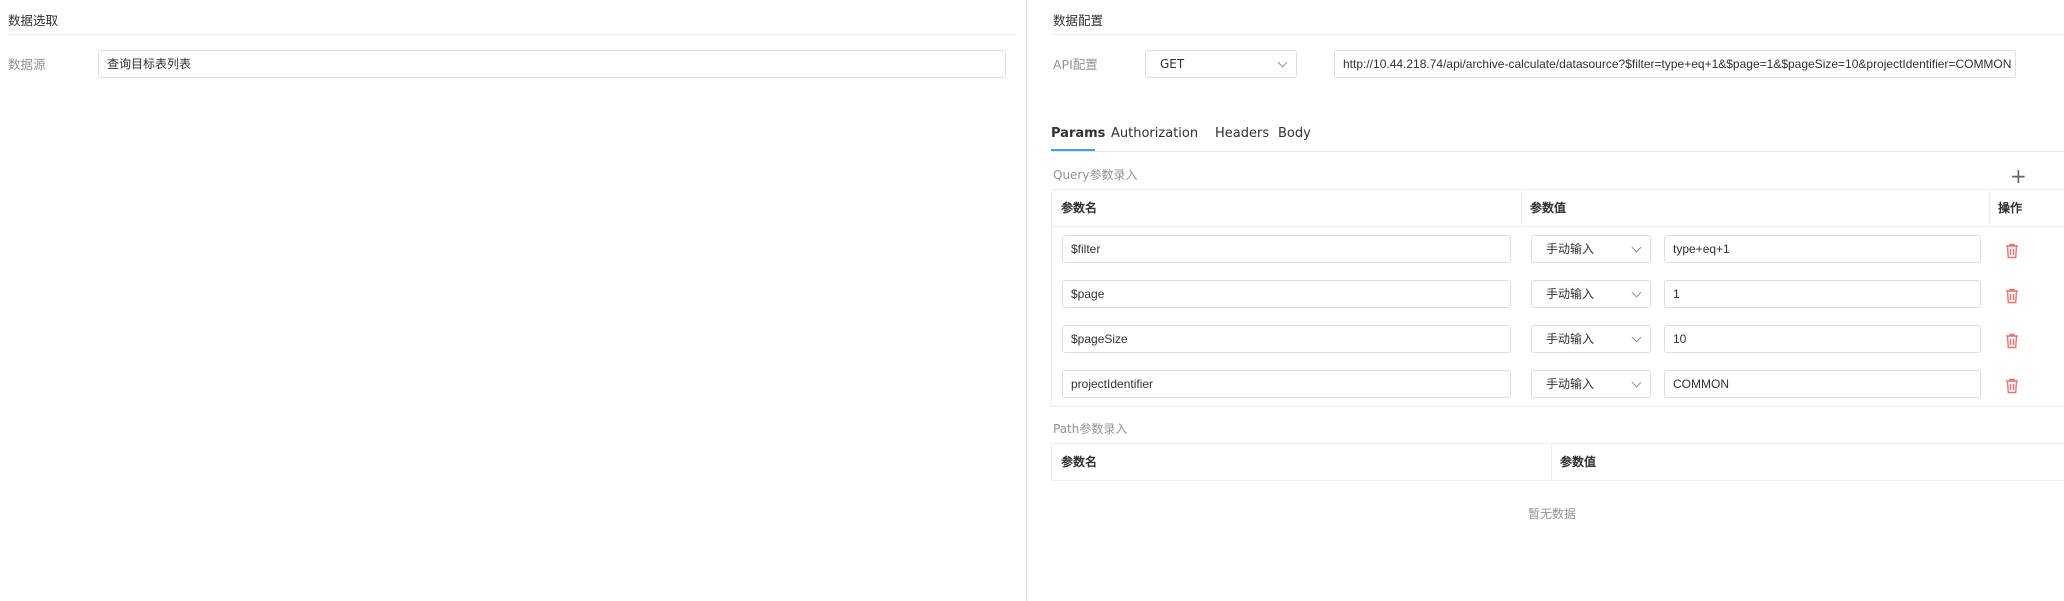  I want to click on param-value-input: 10, so click(1822, 339).